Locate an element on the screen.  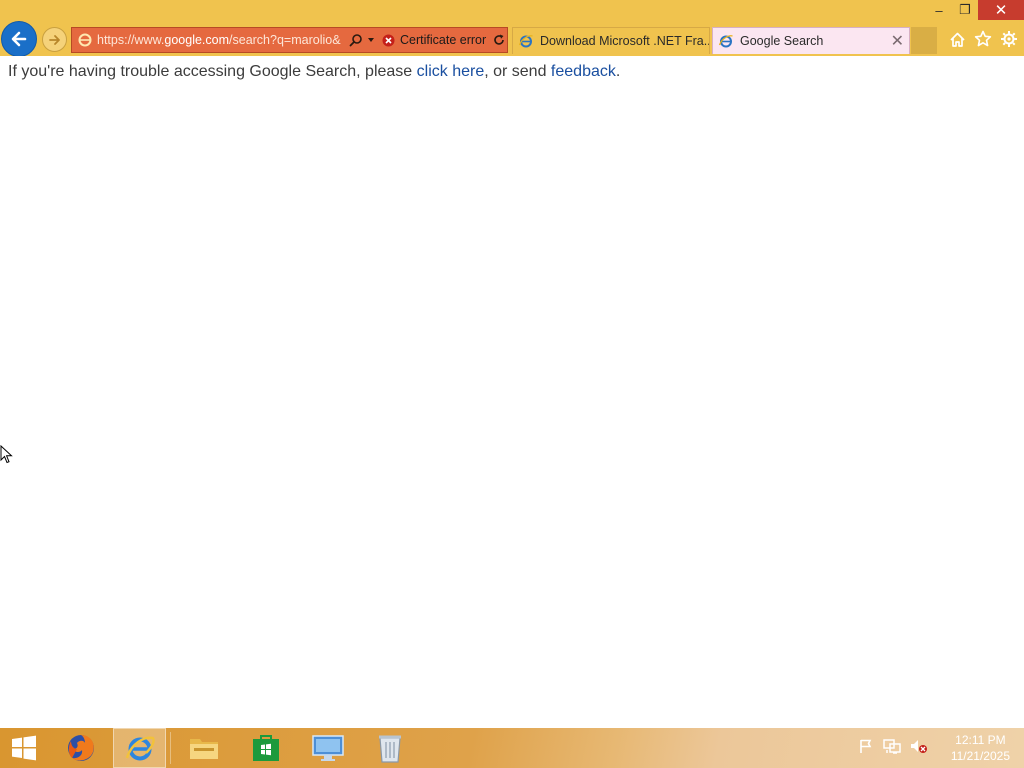
taskbar-clock: 12:11 PM 11/21/2025 is located at coordinates (980, 748).